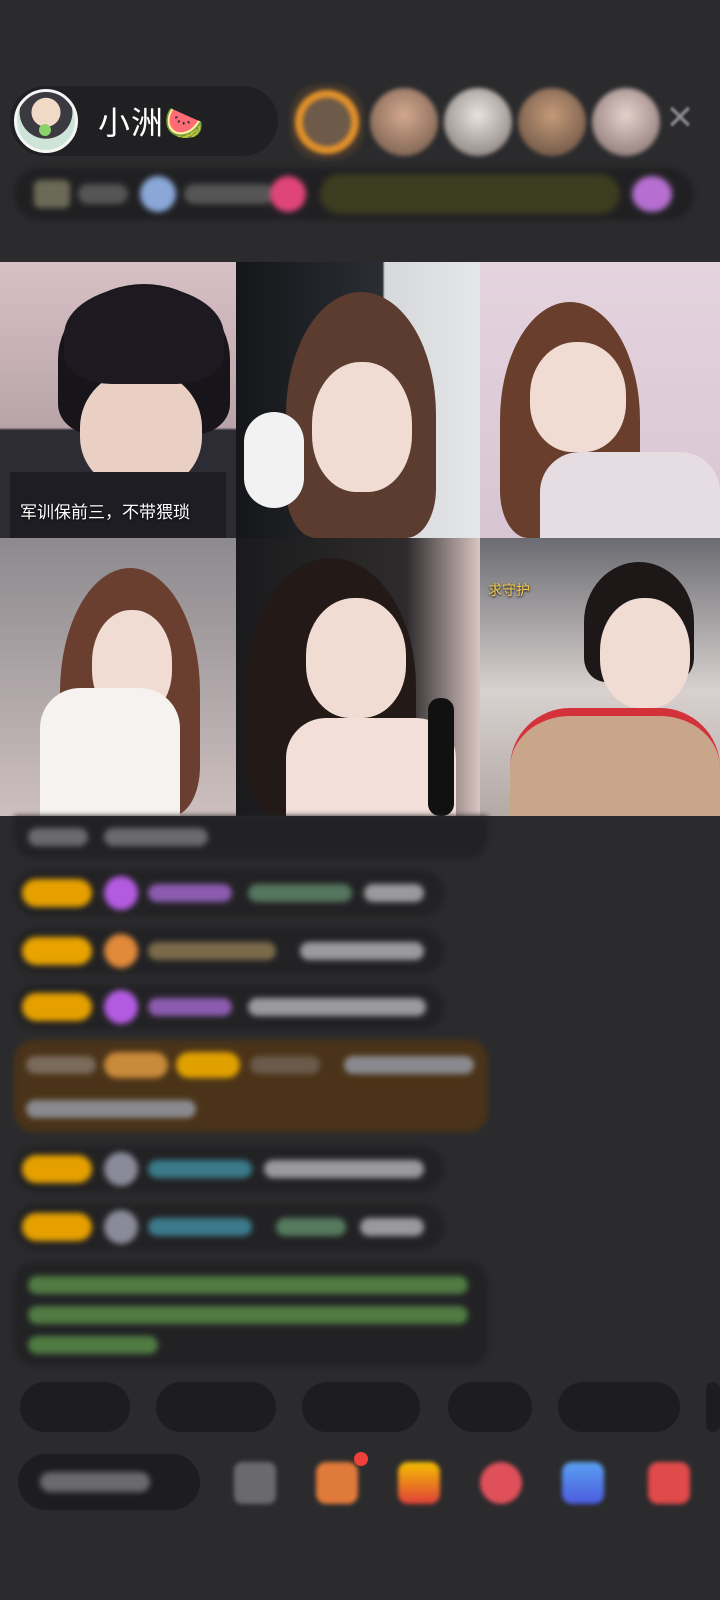 The height and width of the screenshot is (1600, 720). What do you see at coordinates (251, 1086) in the screenshot?
I see `chat-message-highlight` at bounding box center [251, 1086].